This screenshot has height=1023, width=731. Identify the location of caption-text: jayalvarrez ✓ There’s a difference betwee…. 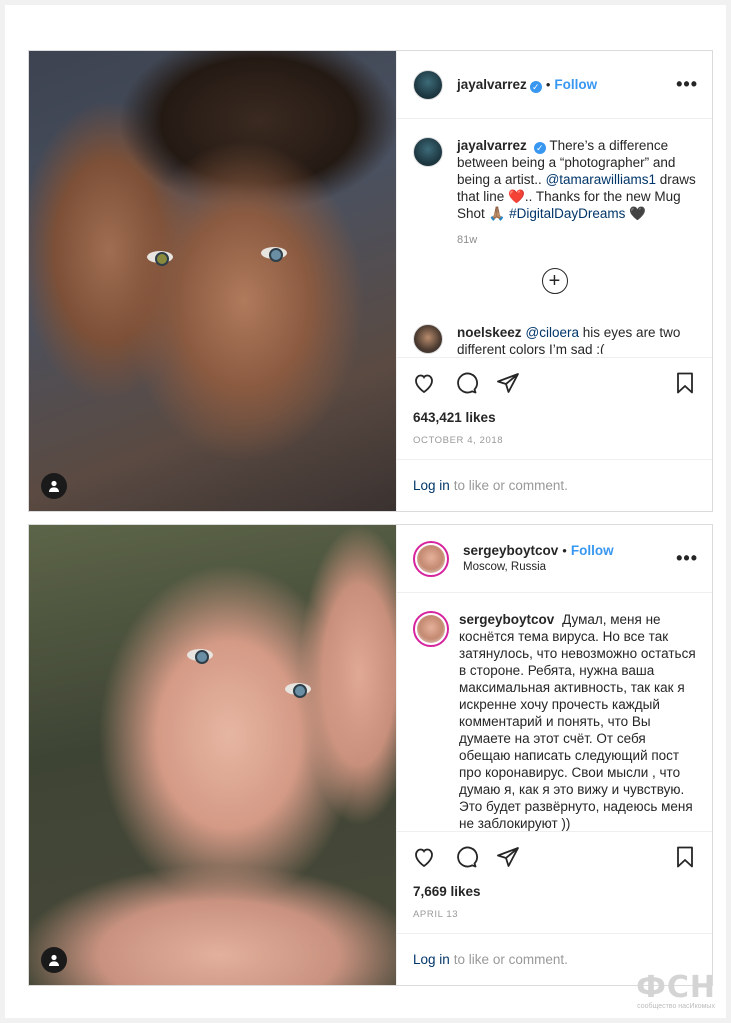
(576, 179).